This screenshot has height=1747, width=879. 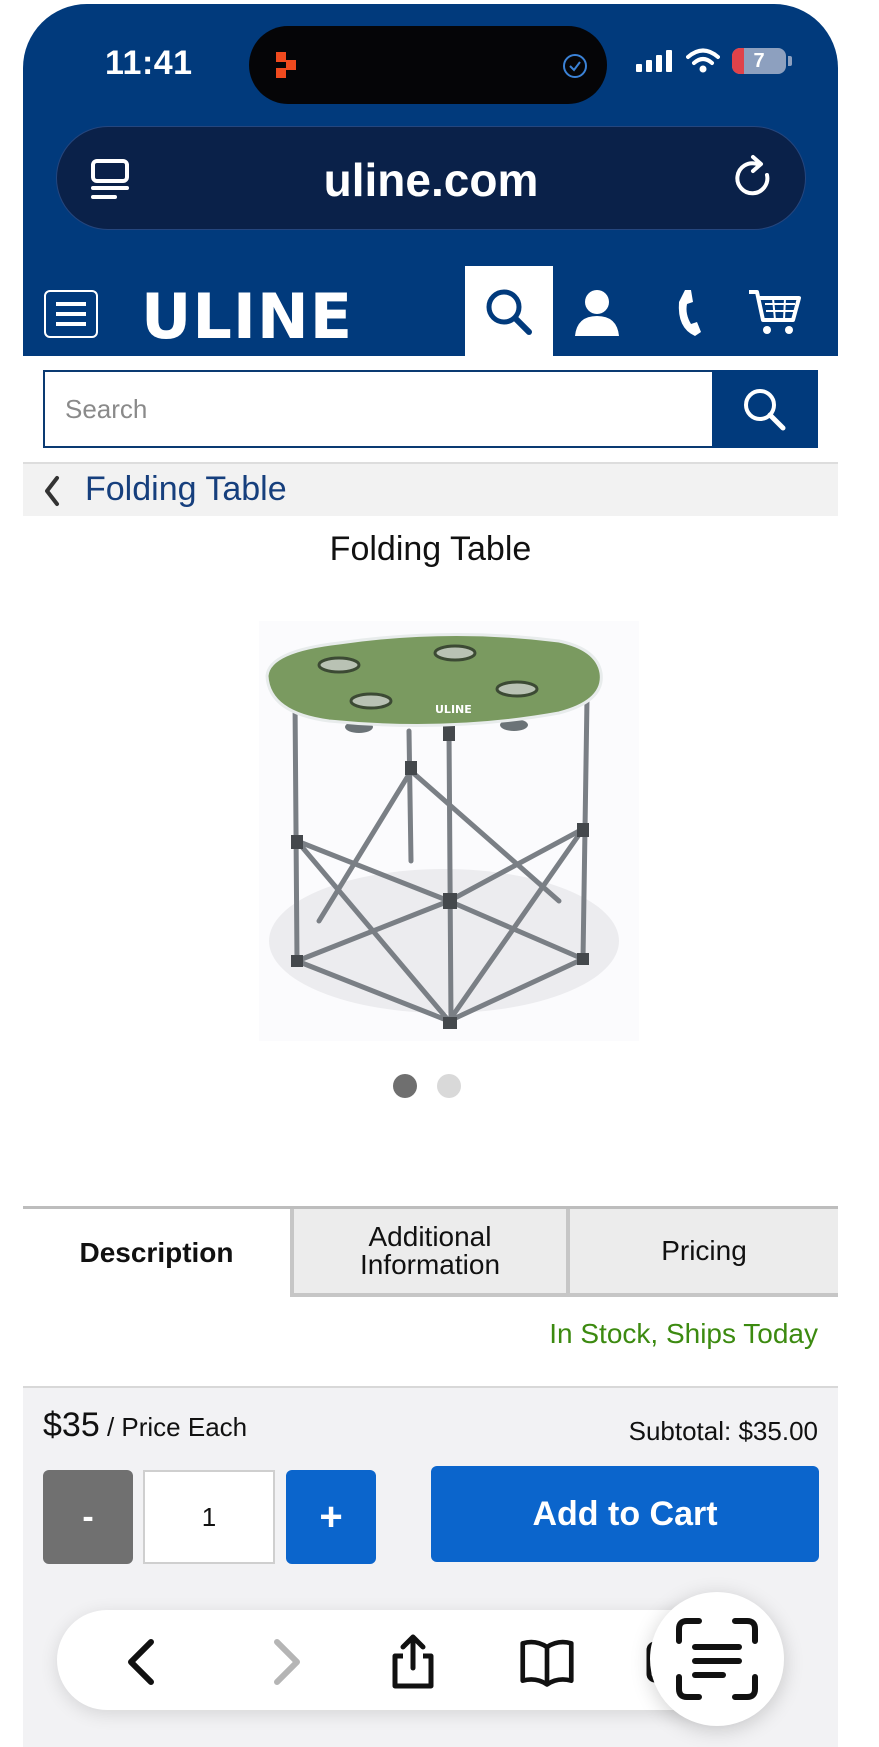 I want to click on battery-icon: 7, so click(x=762, y=61).